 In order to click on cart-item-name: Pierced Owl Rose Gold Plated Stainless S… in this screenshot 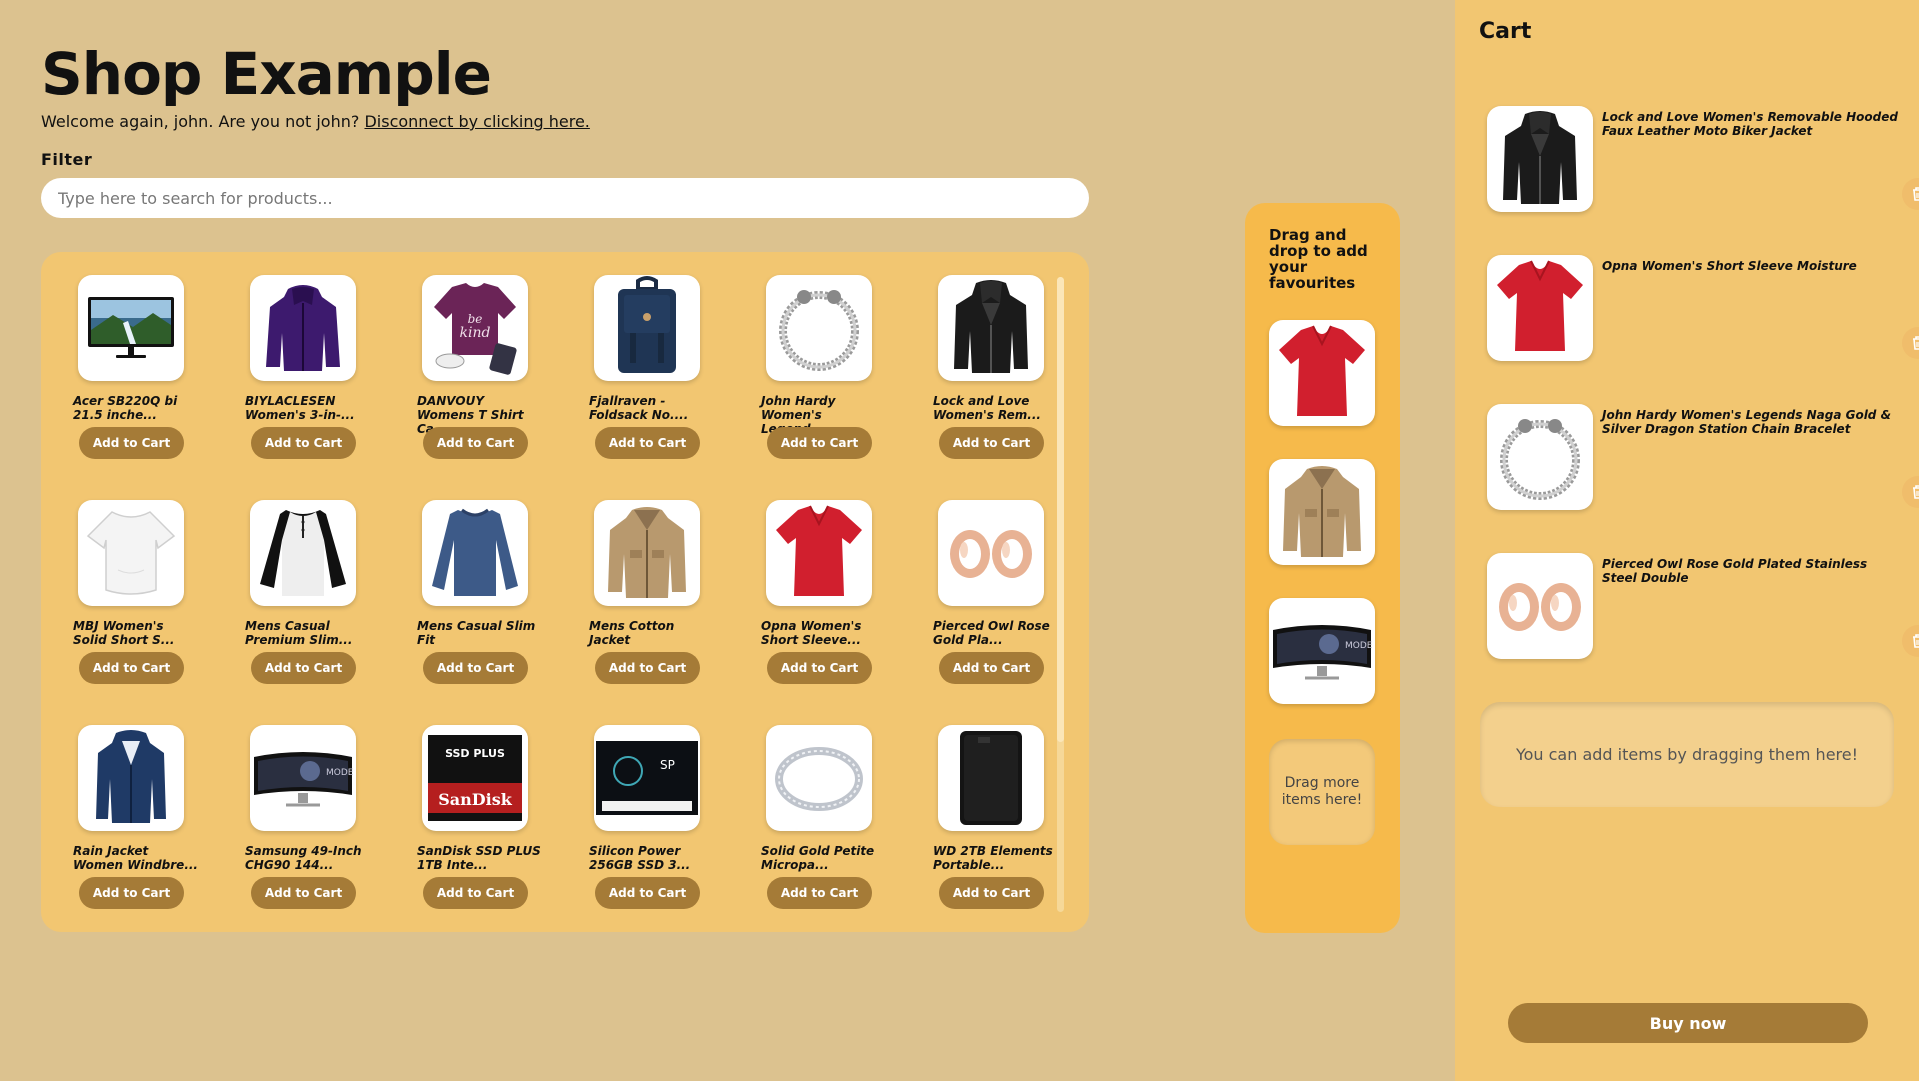, I will do `click(1735, 571)`.